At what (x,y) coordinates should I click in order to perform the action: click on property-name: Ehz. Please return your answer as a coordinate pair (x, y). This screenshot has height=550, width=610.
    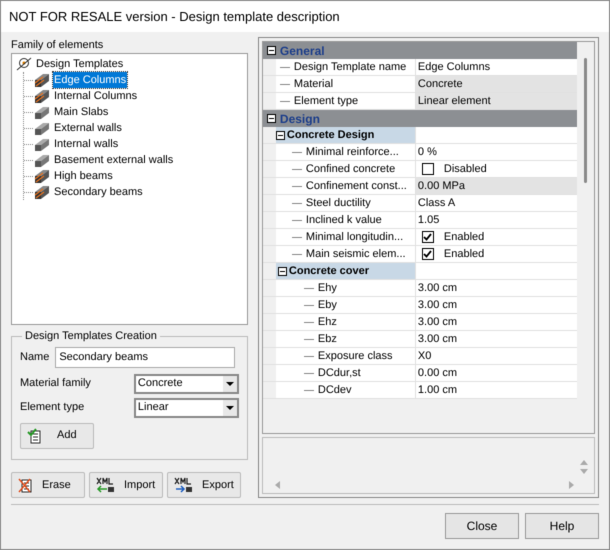
    Looking at the image, I should click on (327, 322).